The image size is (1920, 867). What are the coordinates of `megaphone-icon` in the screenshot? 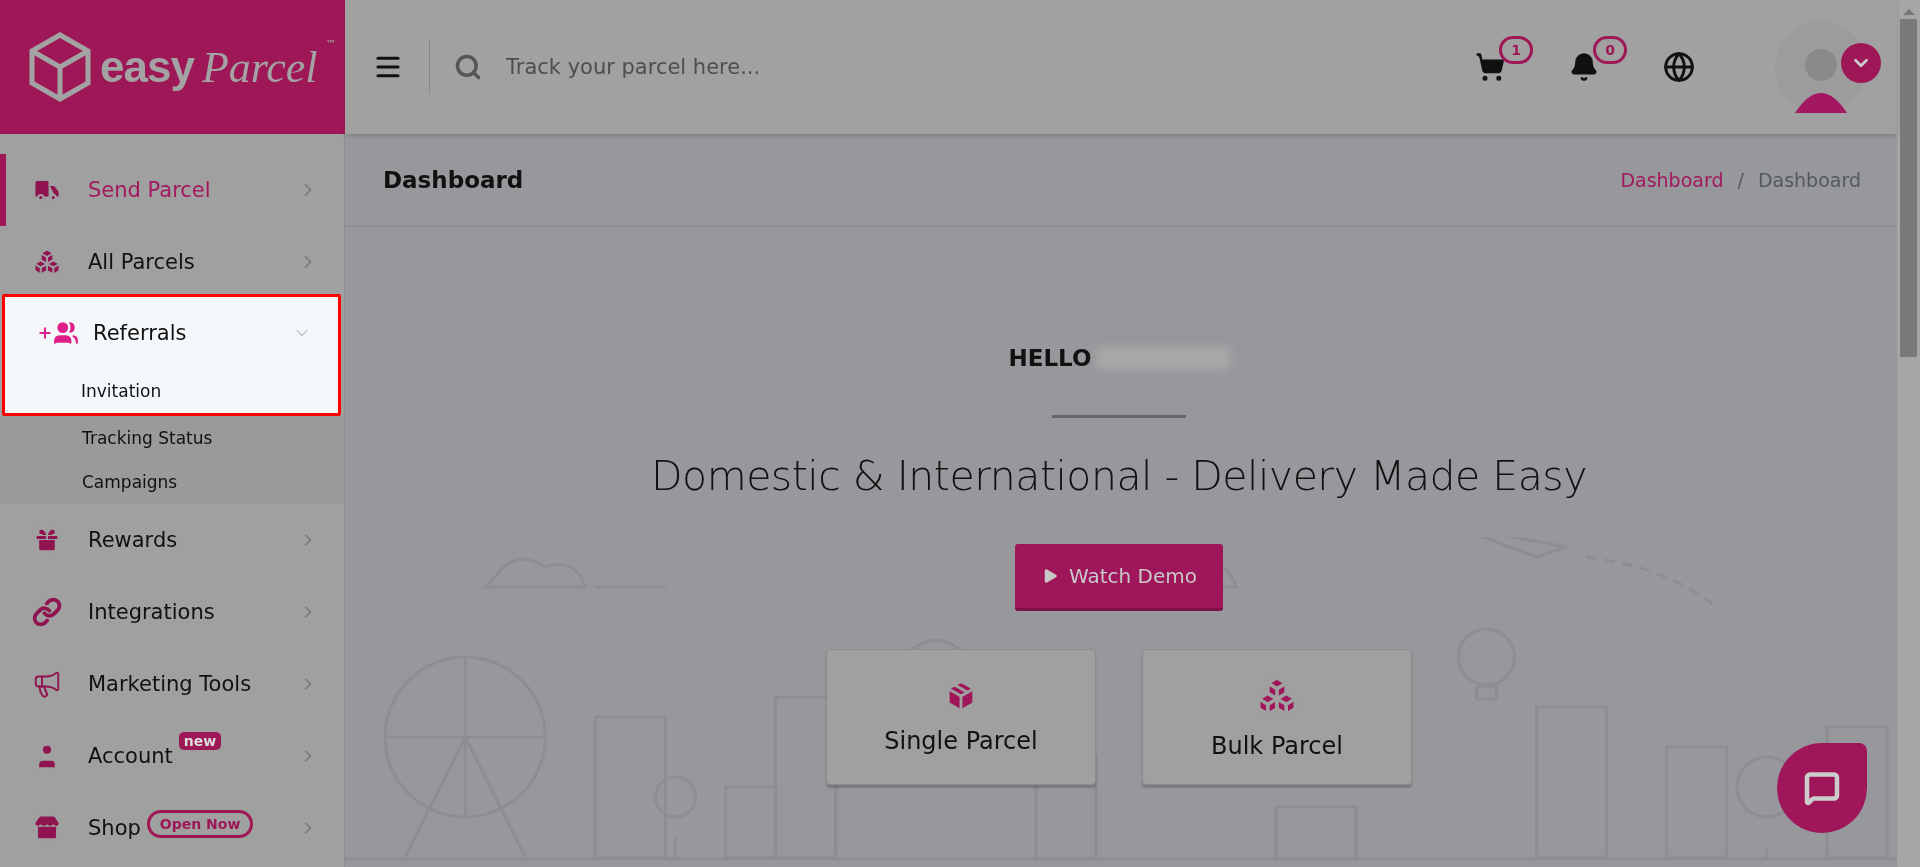 It's located at (47, 684).